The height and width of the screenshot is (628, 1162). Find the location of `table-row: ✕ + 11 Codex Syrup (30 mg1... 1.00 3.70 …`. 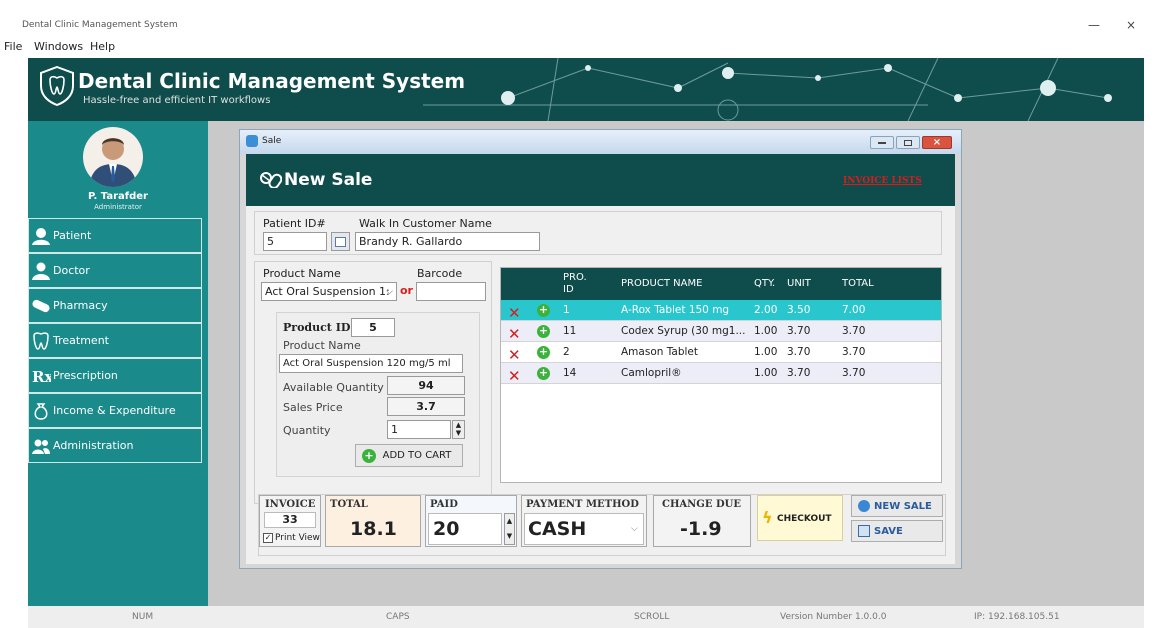

table-row: ✕ + 11 Codex Syrup (30 mg1... 1.00 3.70 … is located at coordinates (721, 332).